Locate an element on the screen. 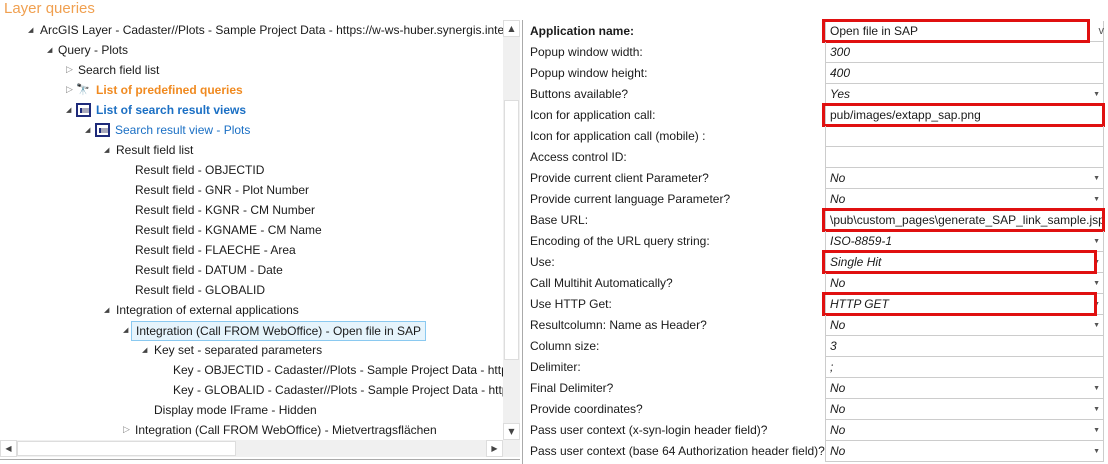 The width and height of the screenshot is (1108, 464). tree-node-label: Display mode IFrame - Hidden is located at coordinates (235, 410).